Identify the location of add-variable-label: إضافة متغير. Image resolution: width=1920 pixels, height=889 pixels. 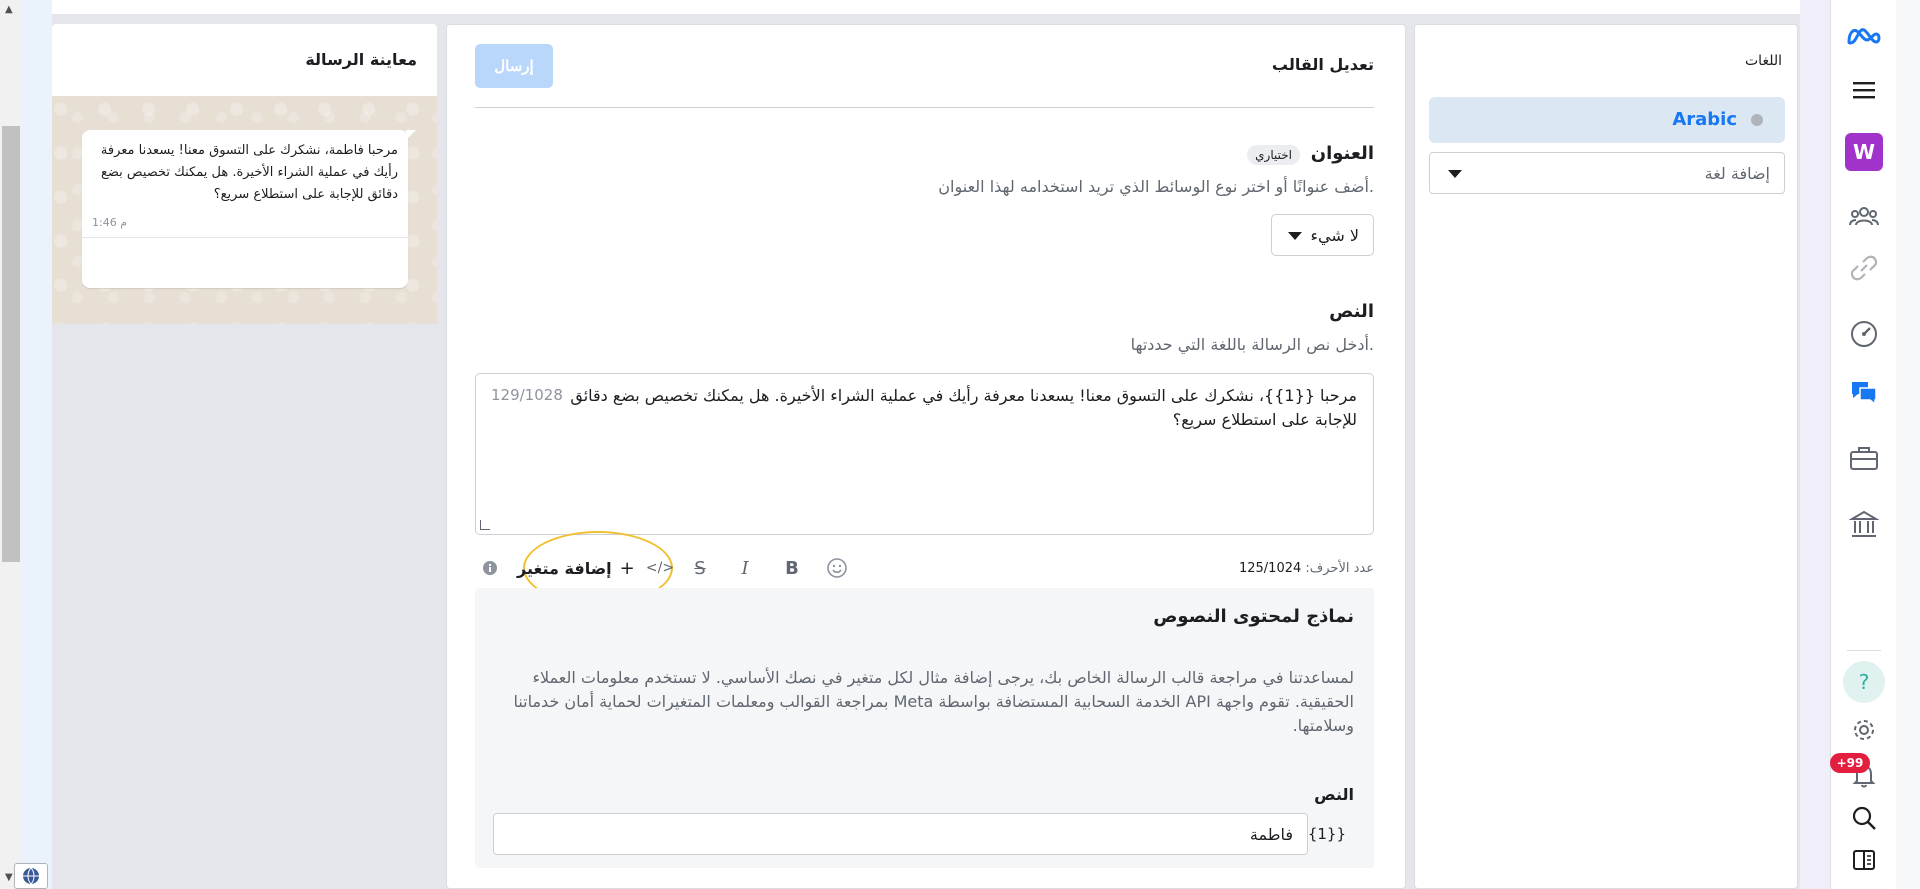
(564, 568).